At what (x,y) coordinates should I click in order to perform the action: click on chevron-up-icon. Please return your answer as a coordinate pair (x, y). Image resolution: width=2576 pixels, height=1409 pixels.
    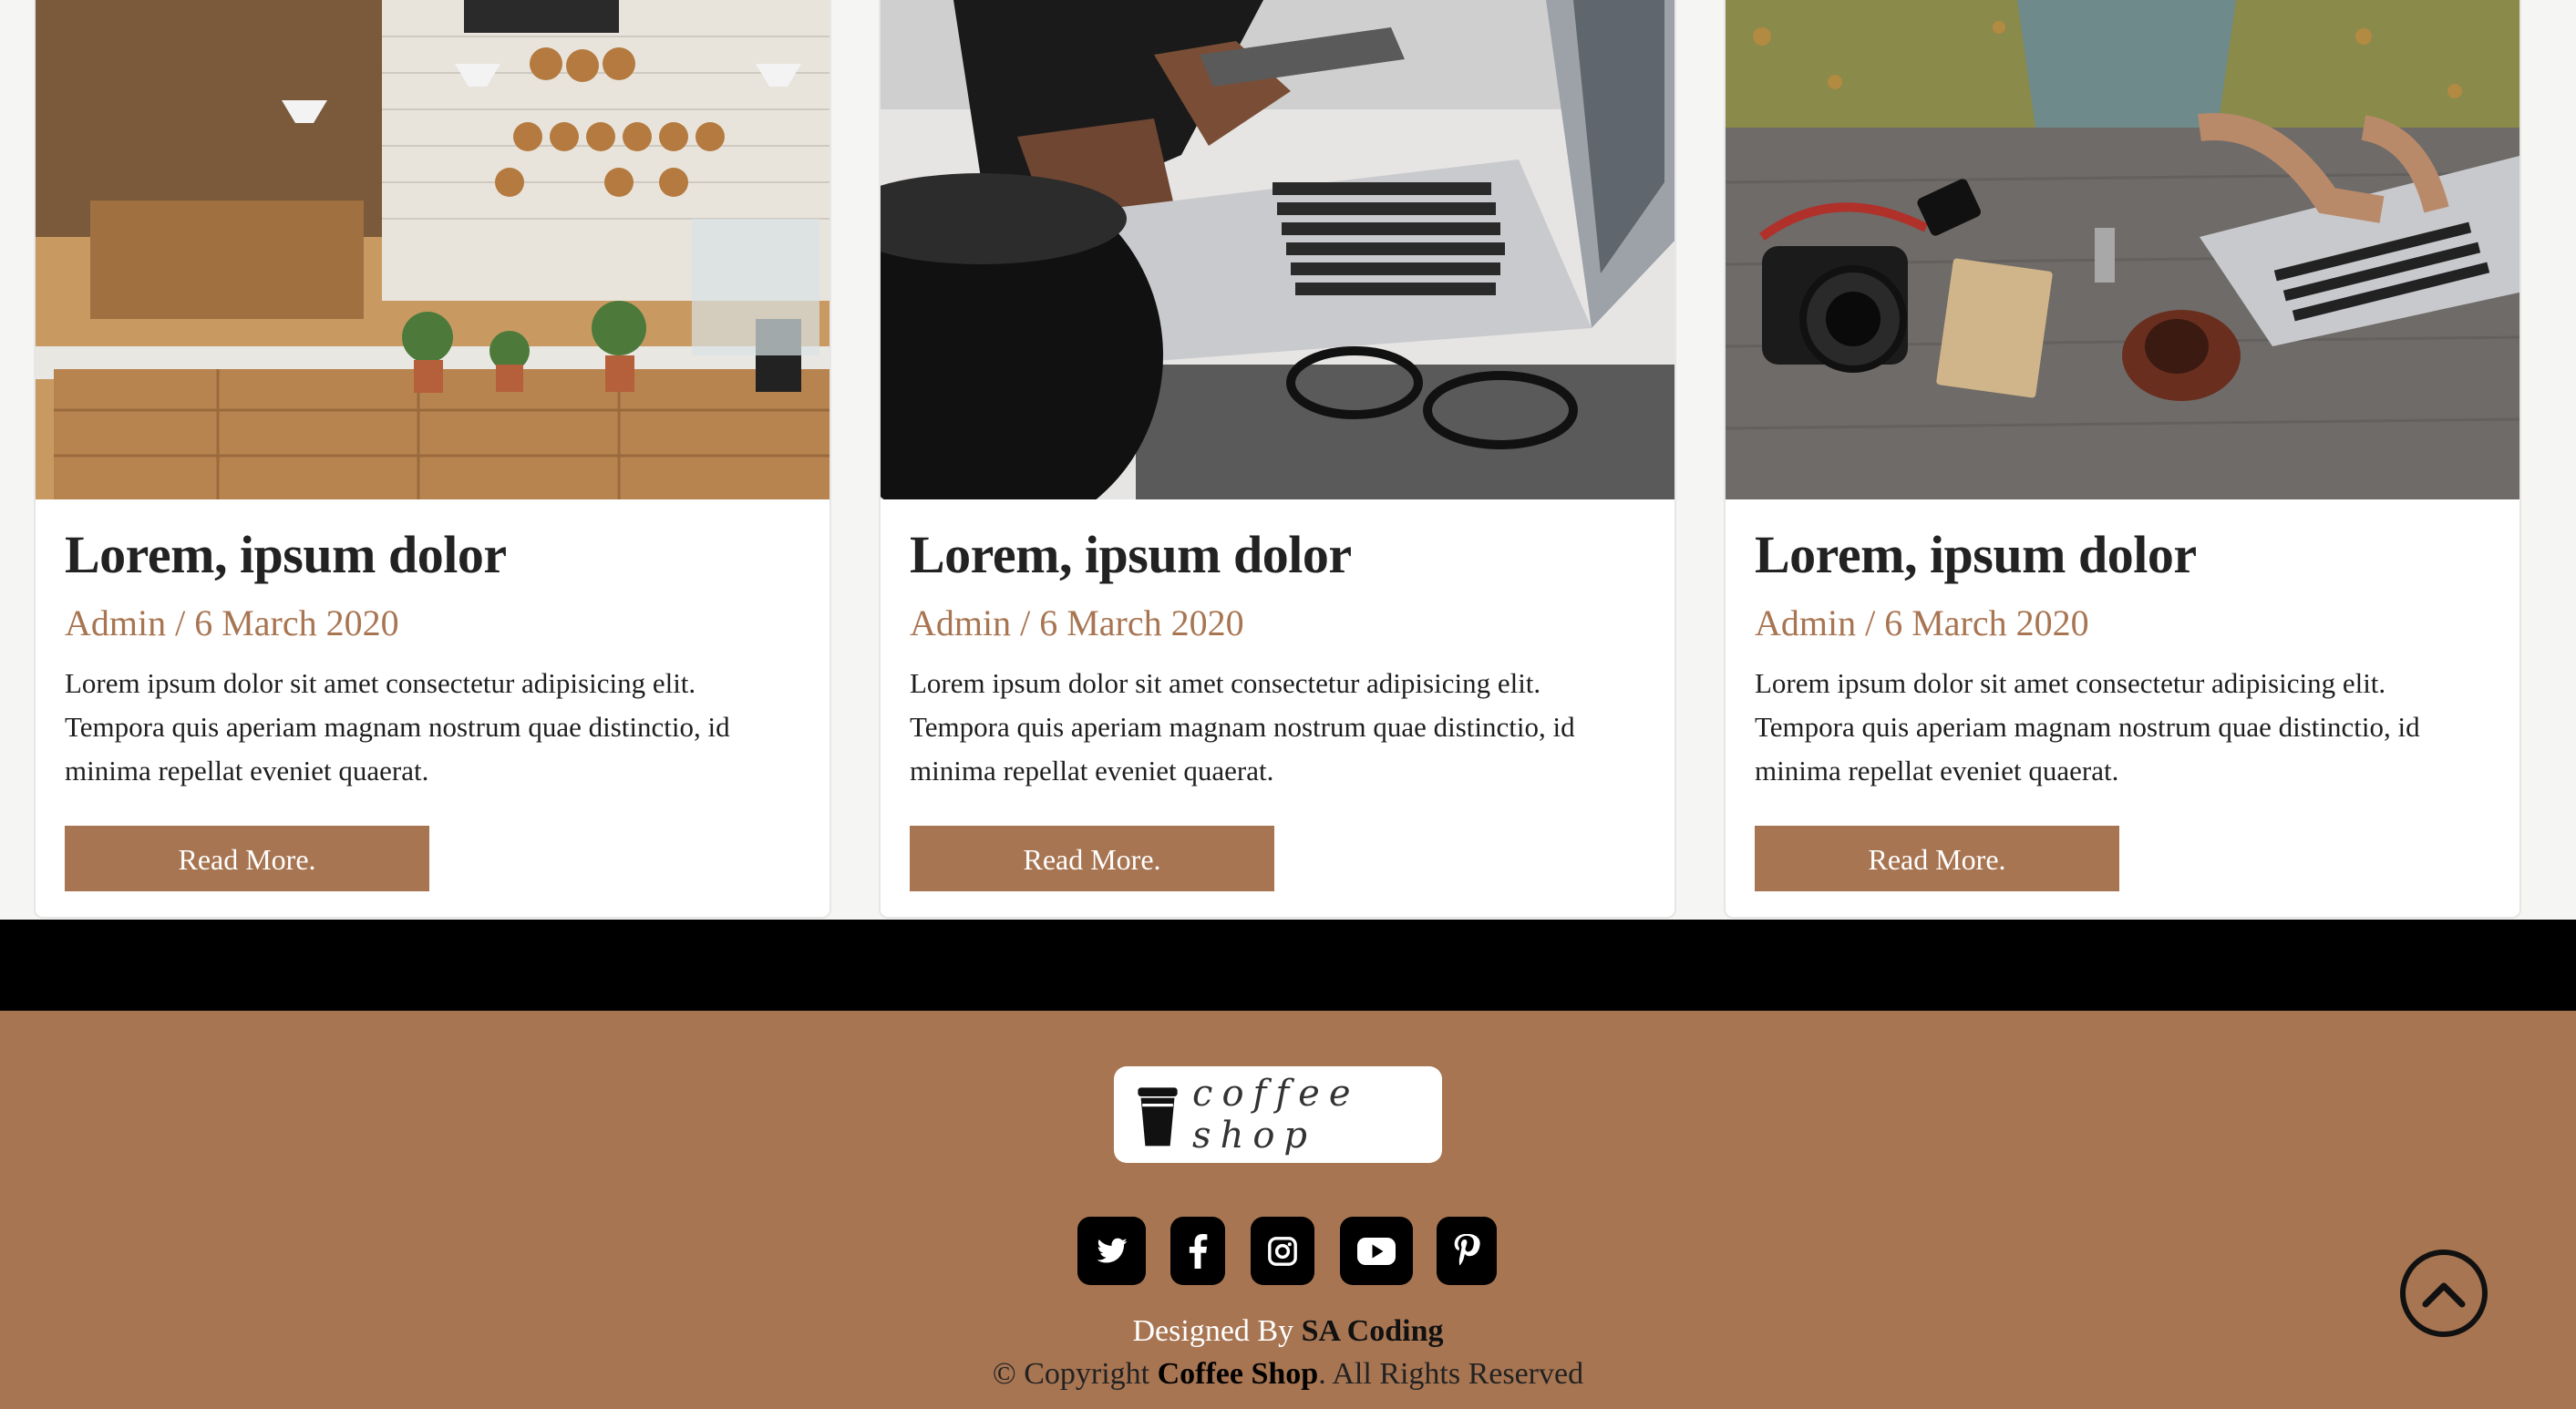
    Looking at the image, I should click on (2444, 1295).